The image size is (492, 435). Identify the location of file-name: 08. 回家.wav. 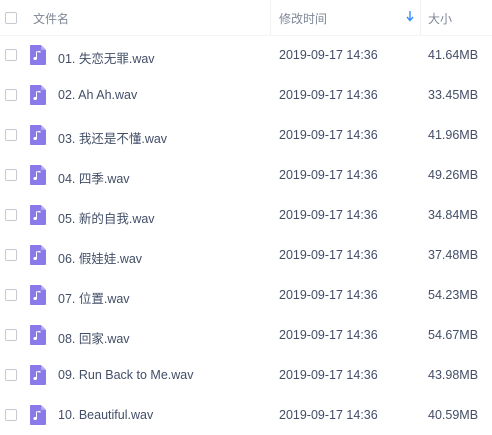
(94, 337).